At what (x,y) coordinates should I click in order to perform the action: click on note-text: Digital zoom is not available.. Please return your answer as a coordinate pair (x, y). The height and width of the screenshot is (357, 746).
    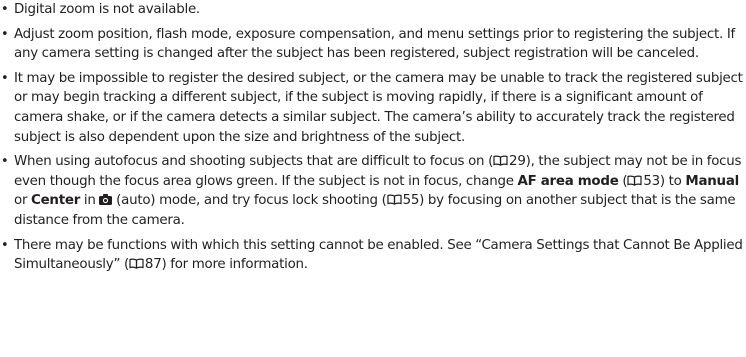
    Looking at the image, I should click on (107, 9).